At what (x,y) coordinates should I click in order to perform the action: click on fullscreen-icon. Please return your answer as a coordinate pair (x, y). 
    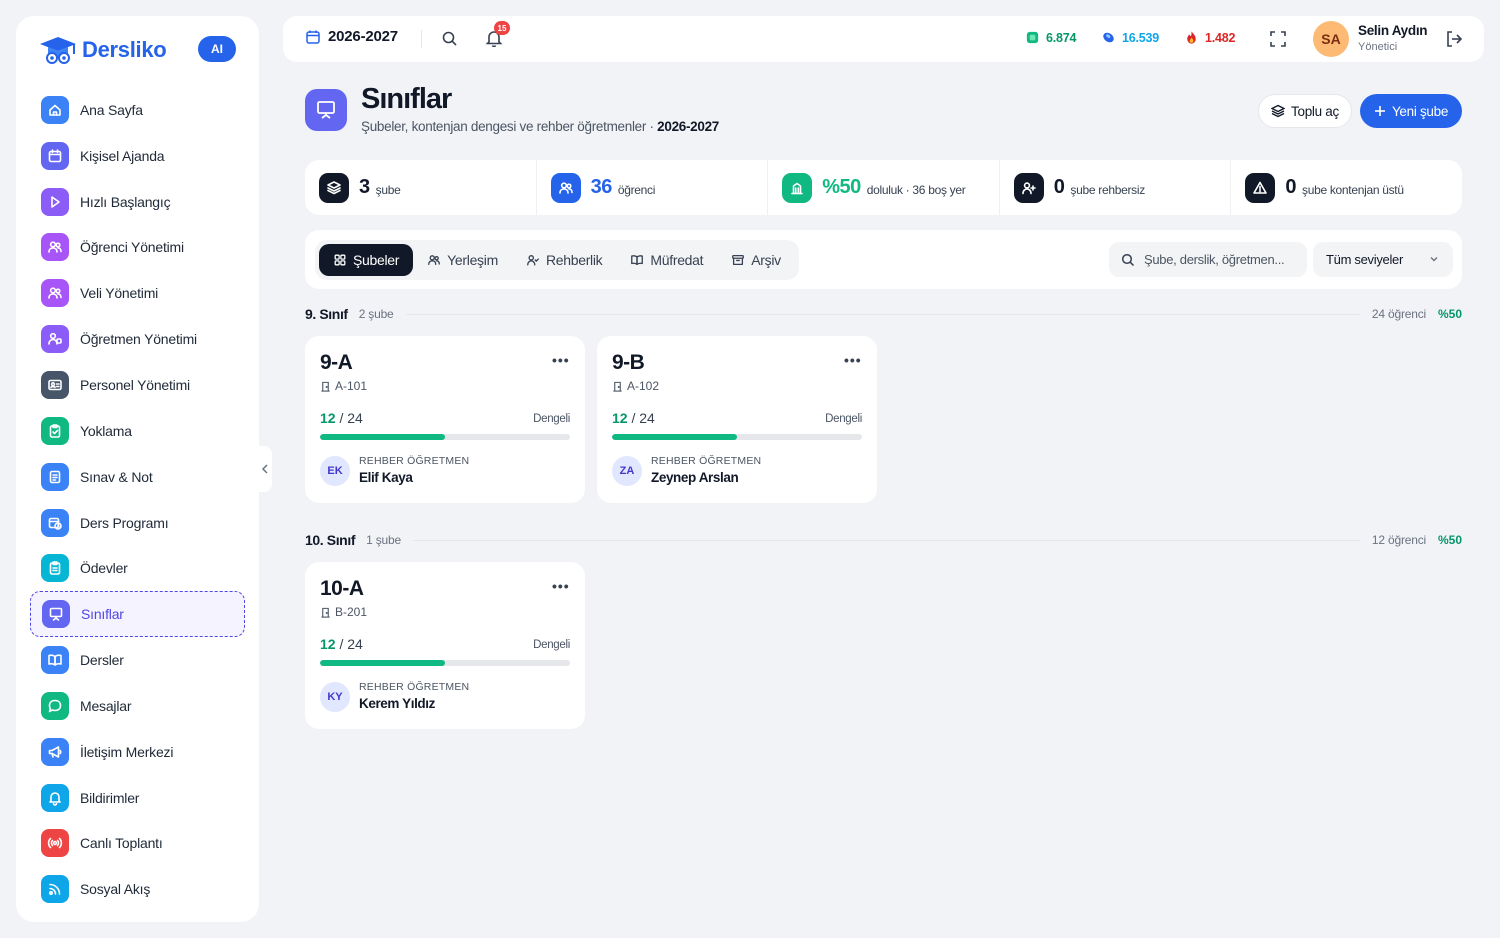
    Looking at the image, I should click on (1278, 39).